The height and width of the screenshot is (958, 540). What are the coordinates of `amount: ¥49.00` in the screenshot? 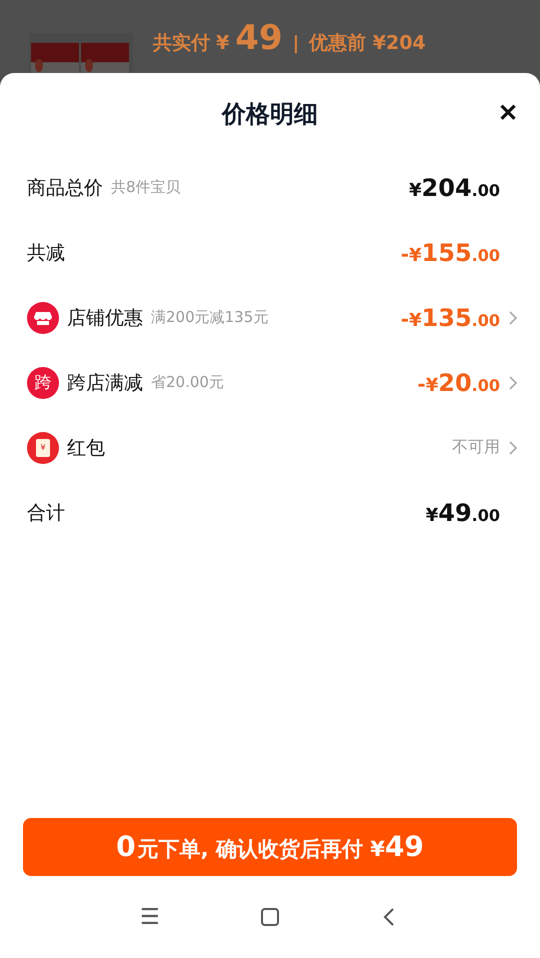 It's located at (463, 512).